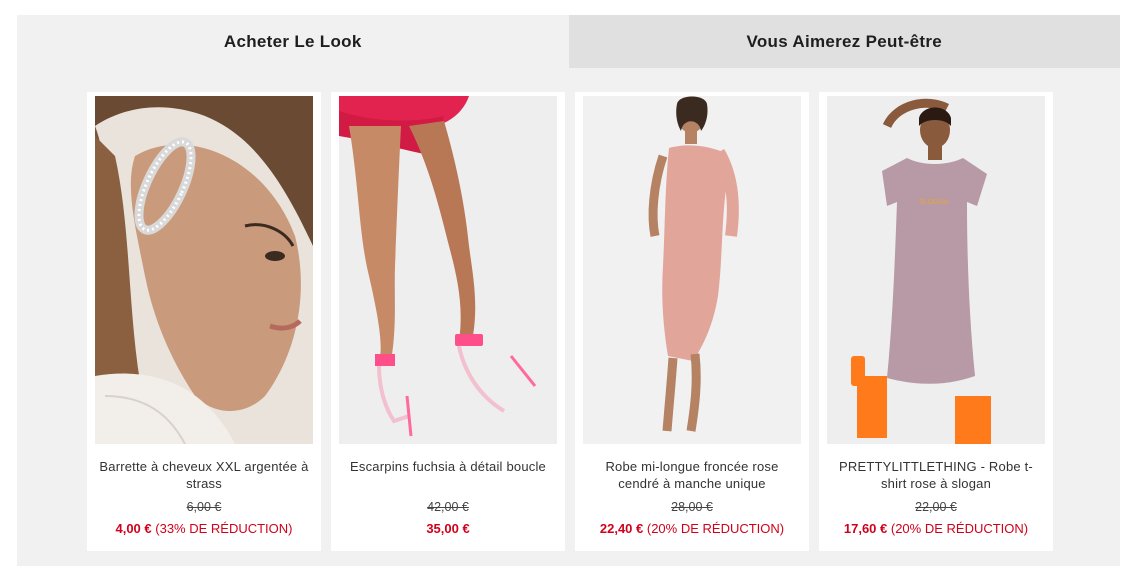 The width and height of the screenshot is (1136, 578). I want to click on original-price: 42,00 €, so click(448, 507).